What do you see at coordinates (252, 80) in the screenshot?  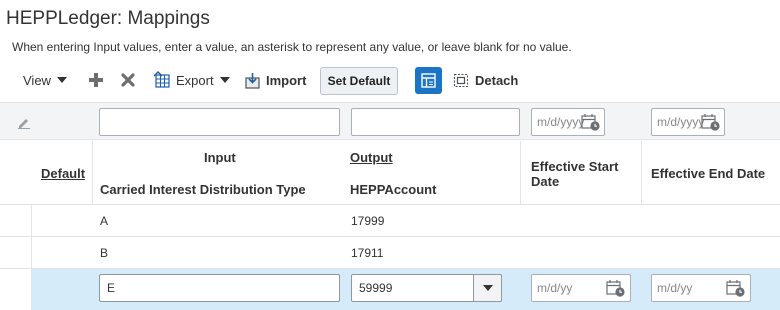 I see `import-icon` at bounding box center [252, 80].